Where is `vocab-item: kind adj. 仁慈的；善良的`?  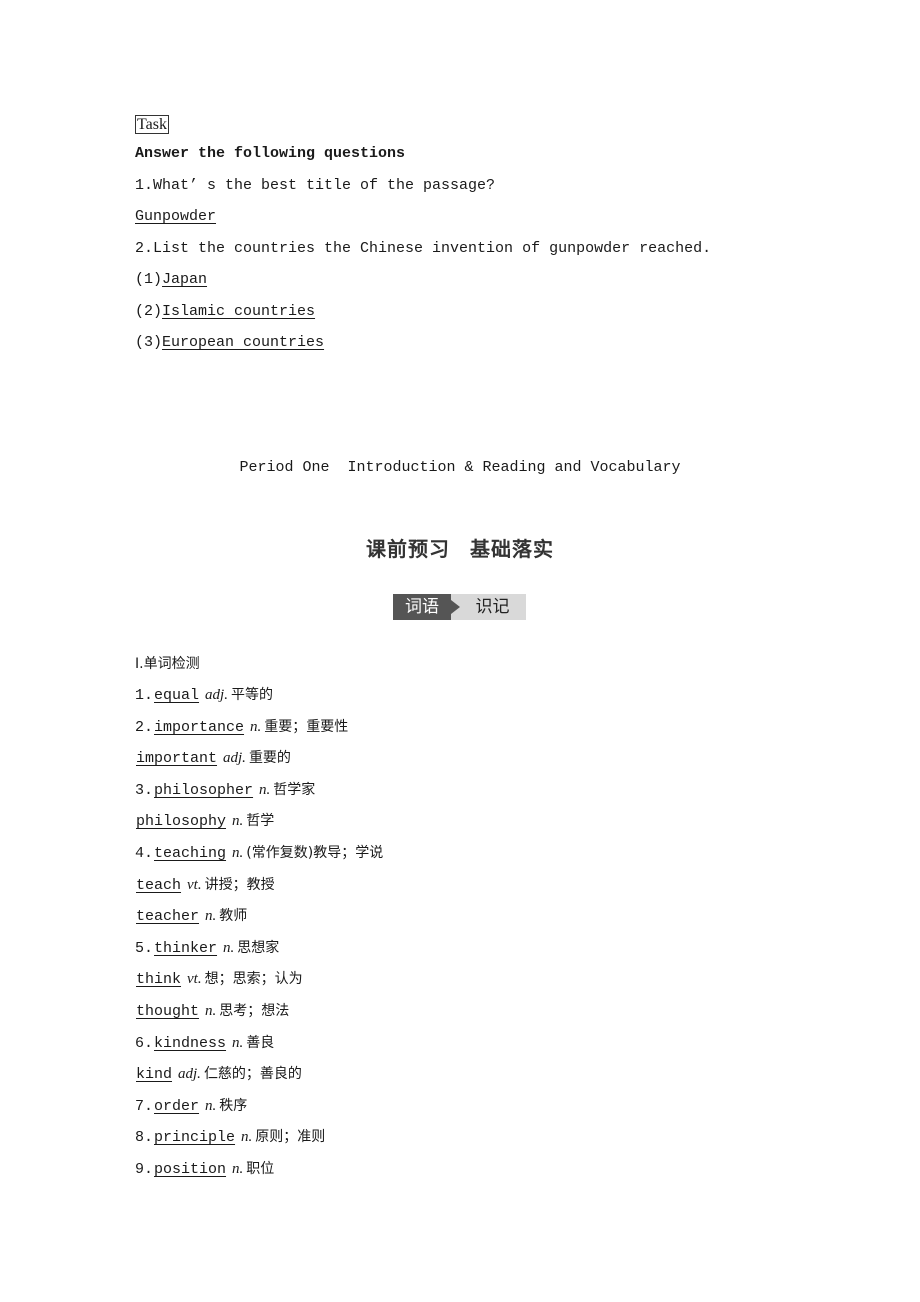
vocab-item: kind adj. 仁慈的；善良的 is located at coordinates (218, 1074).